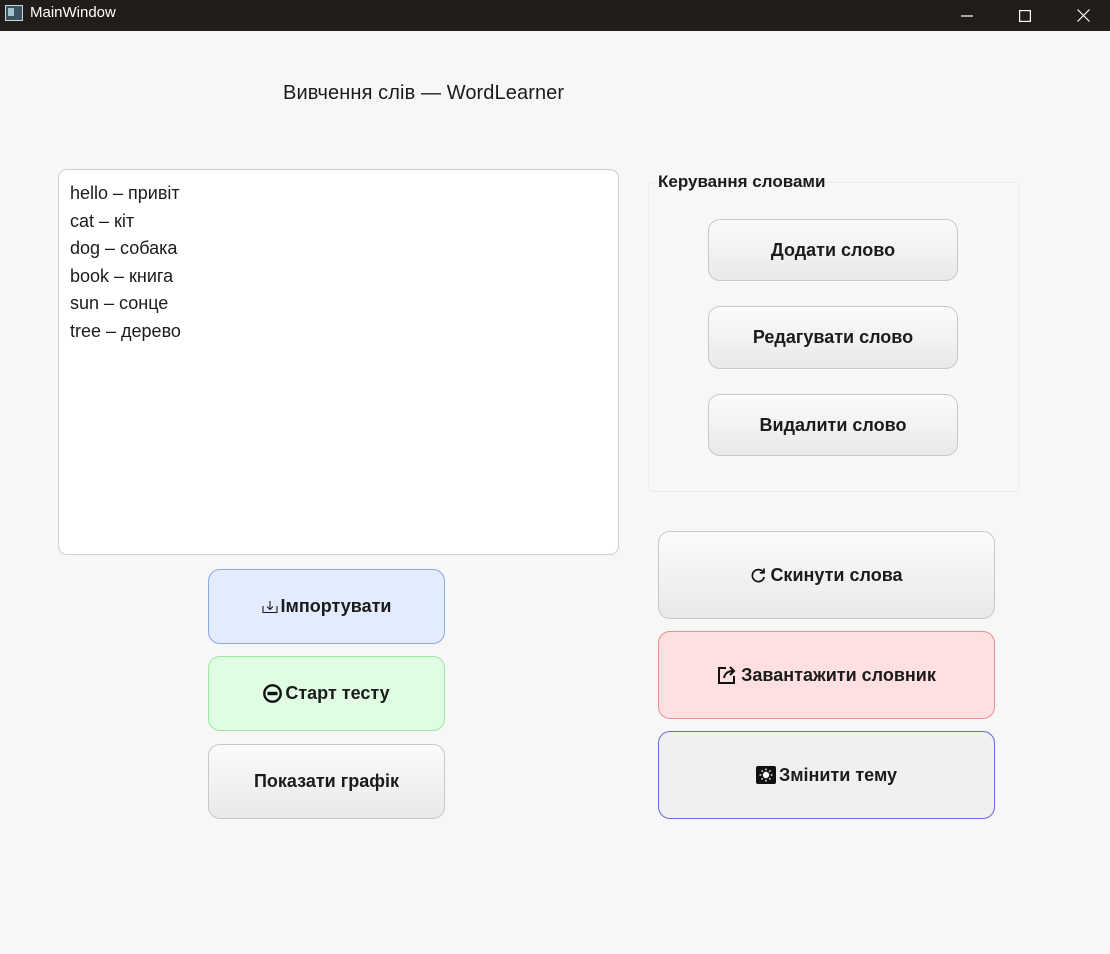 Image resolution: width=1110 pixels, height=954 pixels. I want to click on maximize-button, so click(1025, 15).